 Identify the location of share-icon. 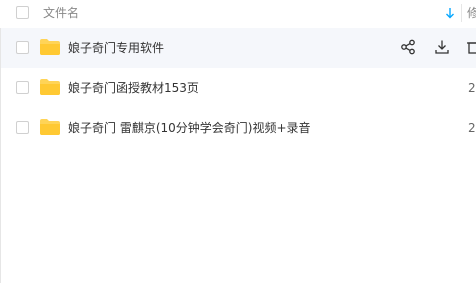
(408, 47).